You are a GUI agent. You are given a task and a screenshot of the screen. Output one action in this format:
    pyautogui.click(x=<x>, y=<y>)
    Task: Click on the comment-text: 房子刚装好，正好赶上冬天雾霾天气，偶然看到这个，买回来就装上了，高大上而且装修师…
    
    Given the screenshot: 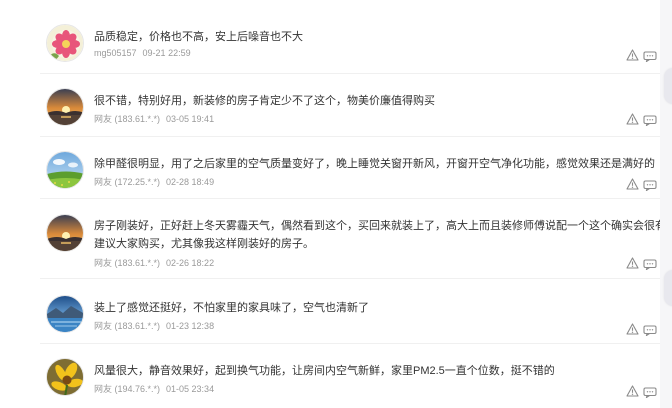 What is the action you would take?
    pyautogui.click(x=383, y=226)
    